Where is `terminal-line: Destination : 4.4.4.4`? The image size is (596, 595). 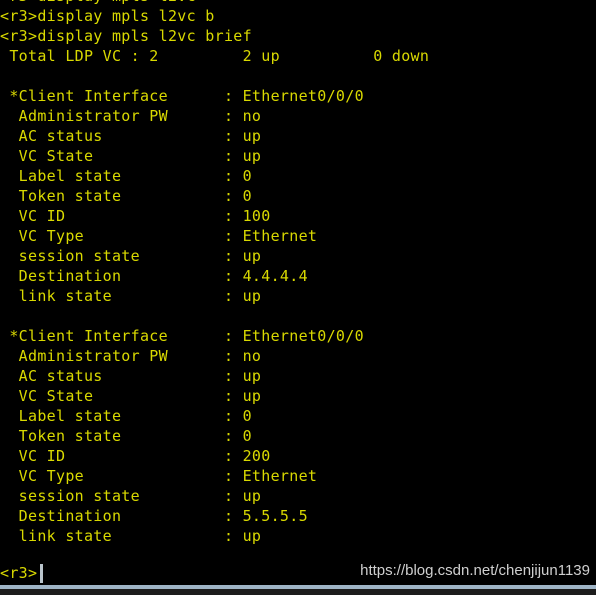 terminal-line: Destination : 4.4.4.4 is located at coordinates (154, 276).